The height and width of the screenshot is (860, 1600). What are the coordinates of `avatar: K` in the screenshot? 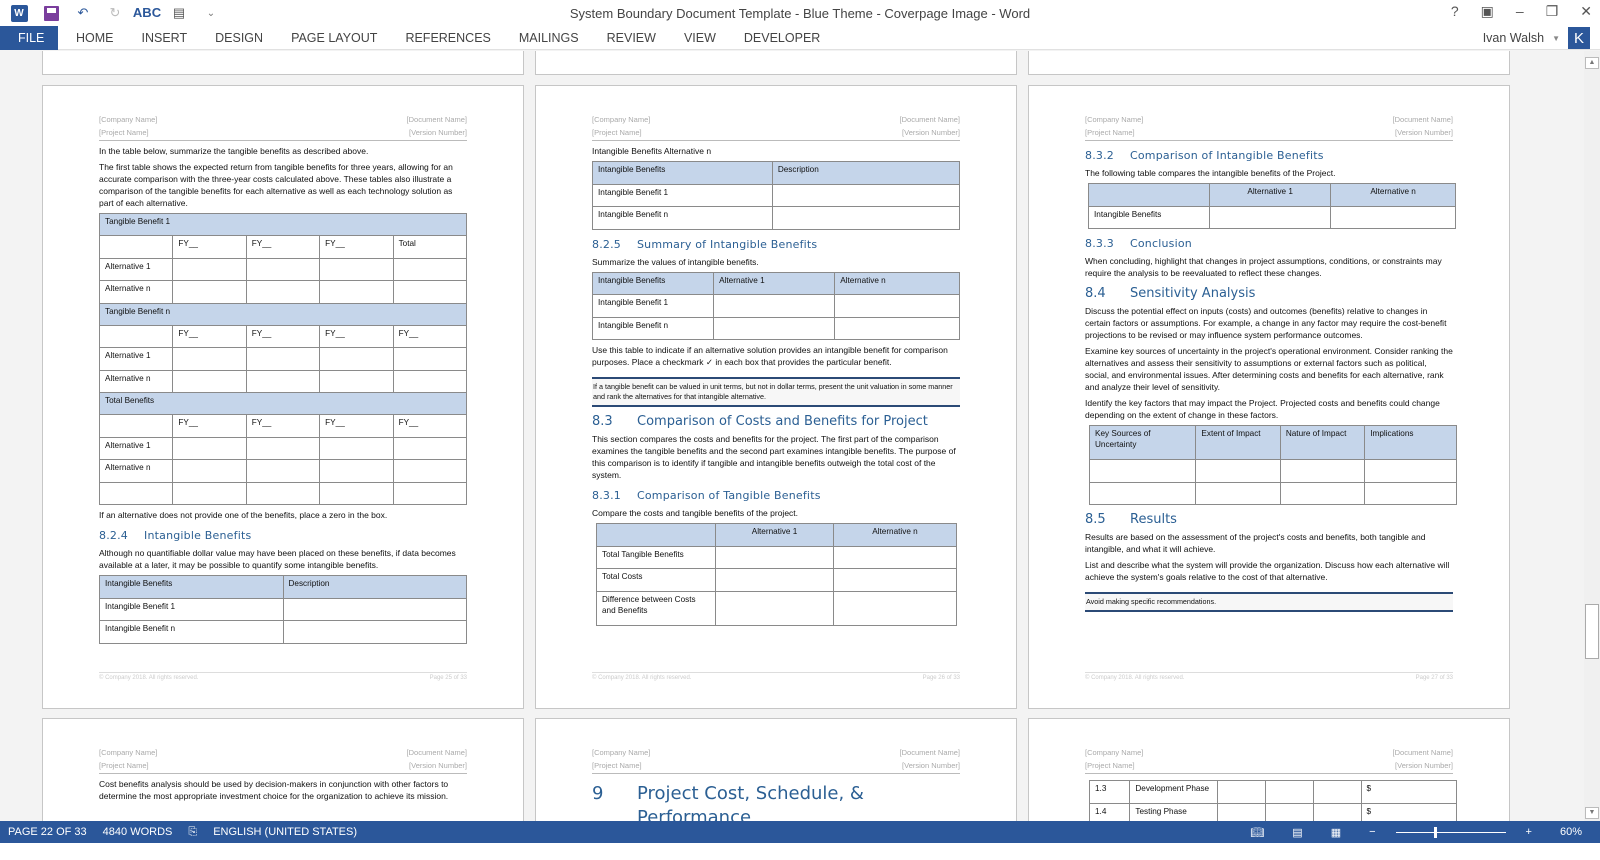 It's located at (1579, 38).